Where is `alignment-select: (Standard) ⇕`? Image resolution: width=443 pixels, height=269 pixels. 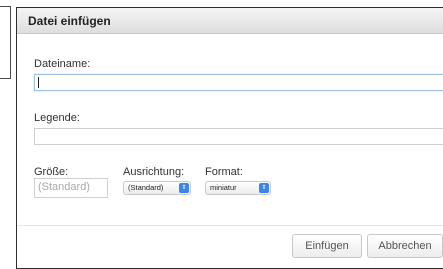
alignment-select: (Standard) ⇕ is located at coordinates (157, 188).